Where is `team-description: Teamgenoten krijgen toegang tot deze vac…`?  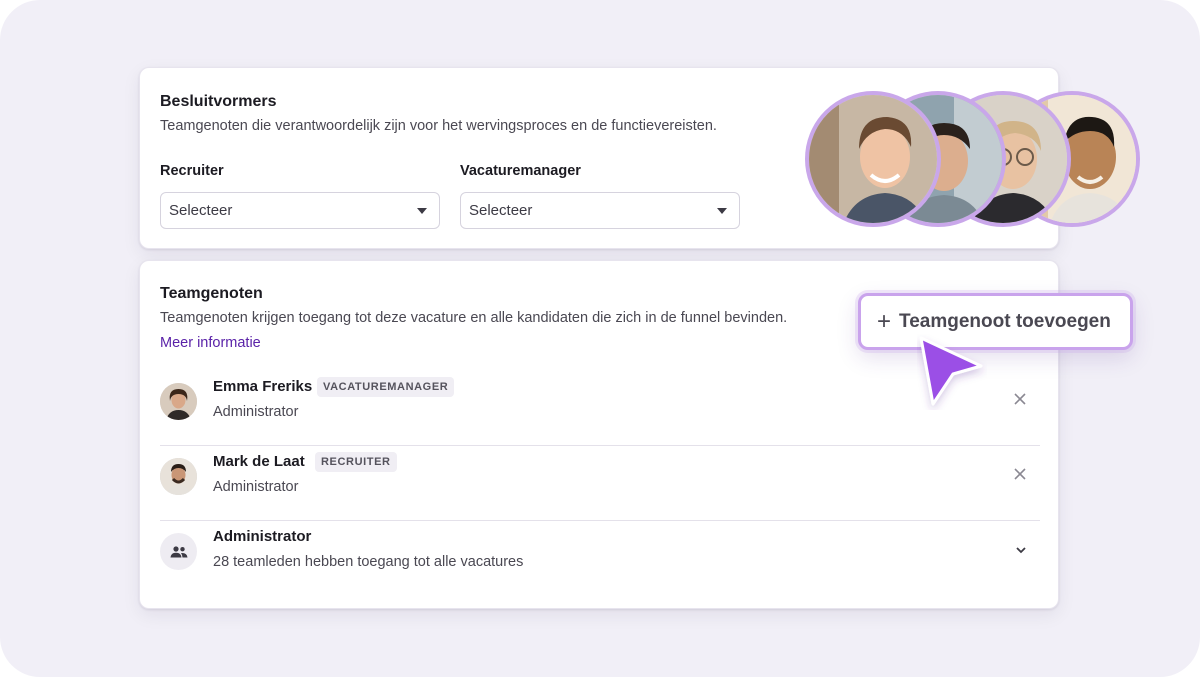 team-description: Teamgenoten krijgen toegang tot deze vac… is located at coordinates (474, 318).